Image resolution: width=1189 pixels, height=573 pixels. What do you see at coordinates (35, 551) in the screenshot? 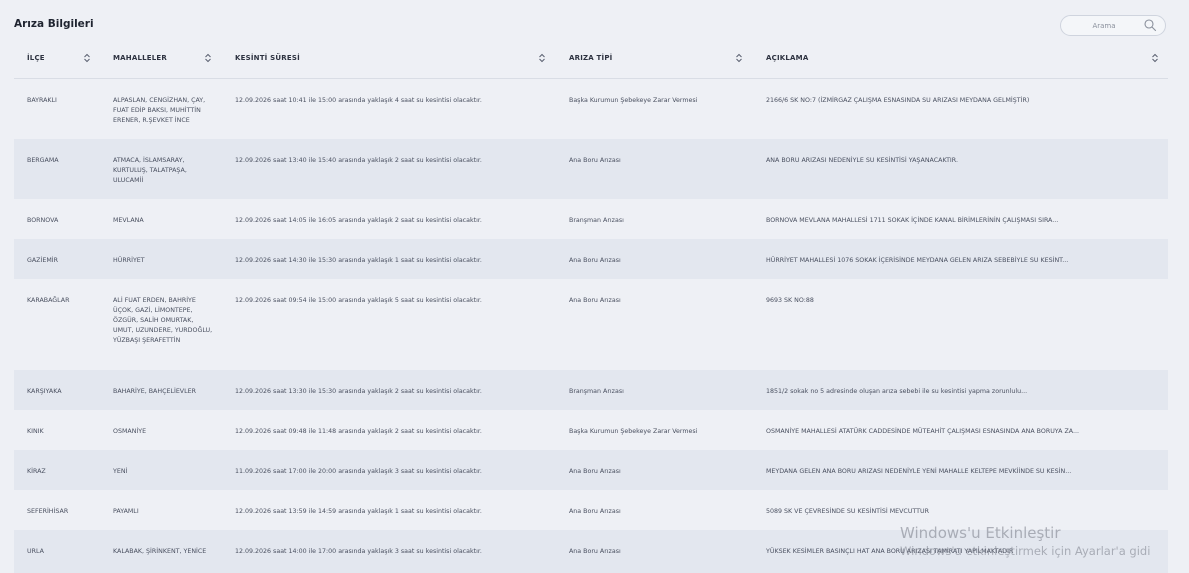
I see `cell-ilce: URLA` at bounding box center [35, 551].